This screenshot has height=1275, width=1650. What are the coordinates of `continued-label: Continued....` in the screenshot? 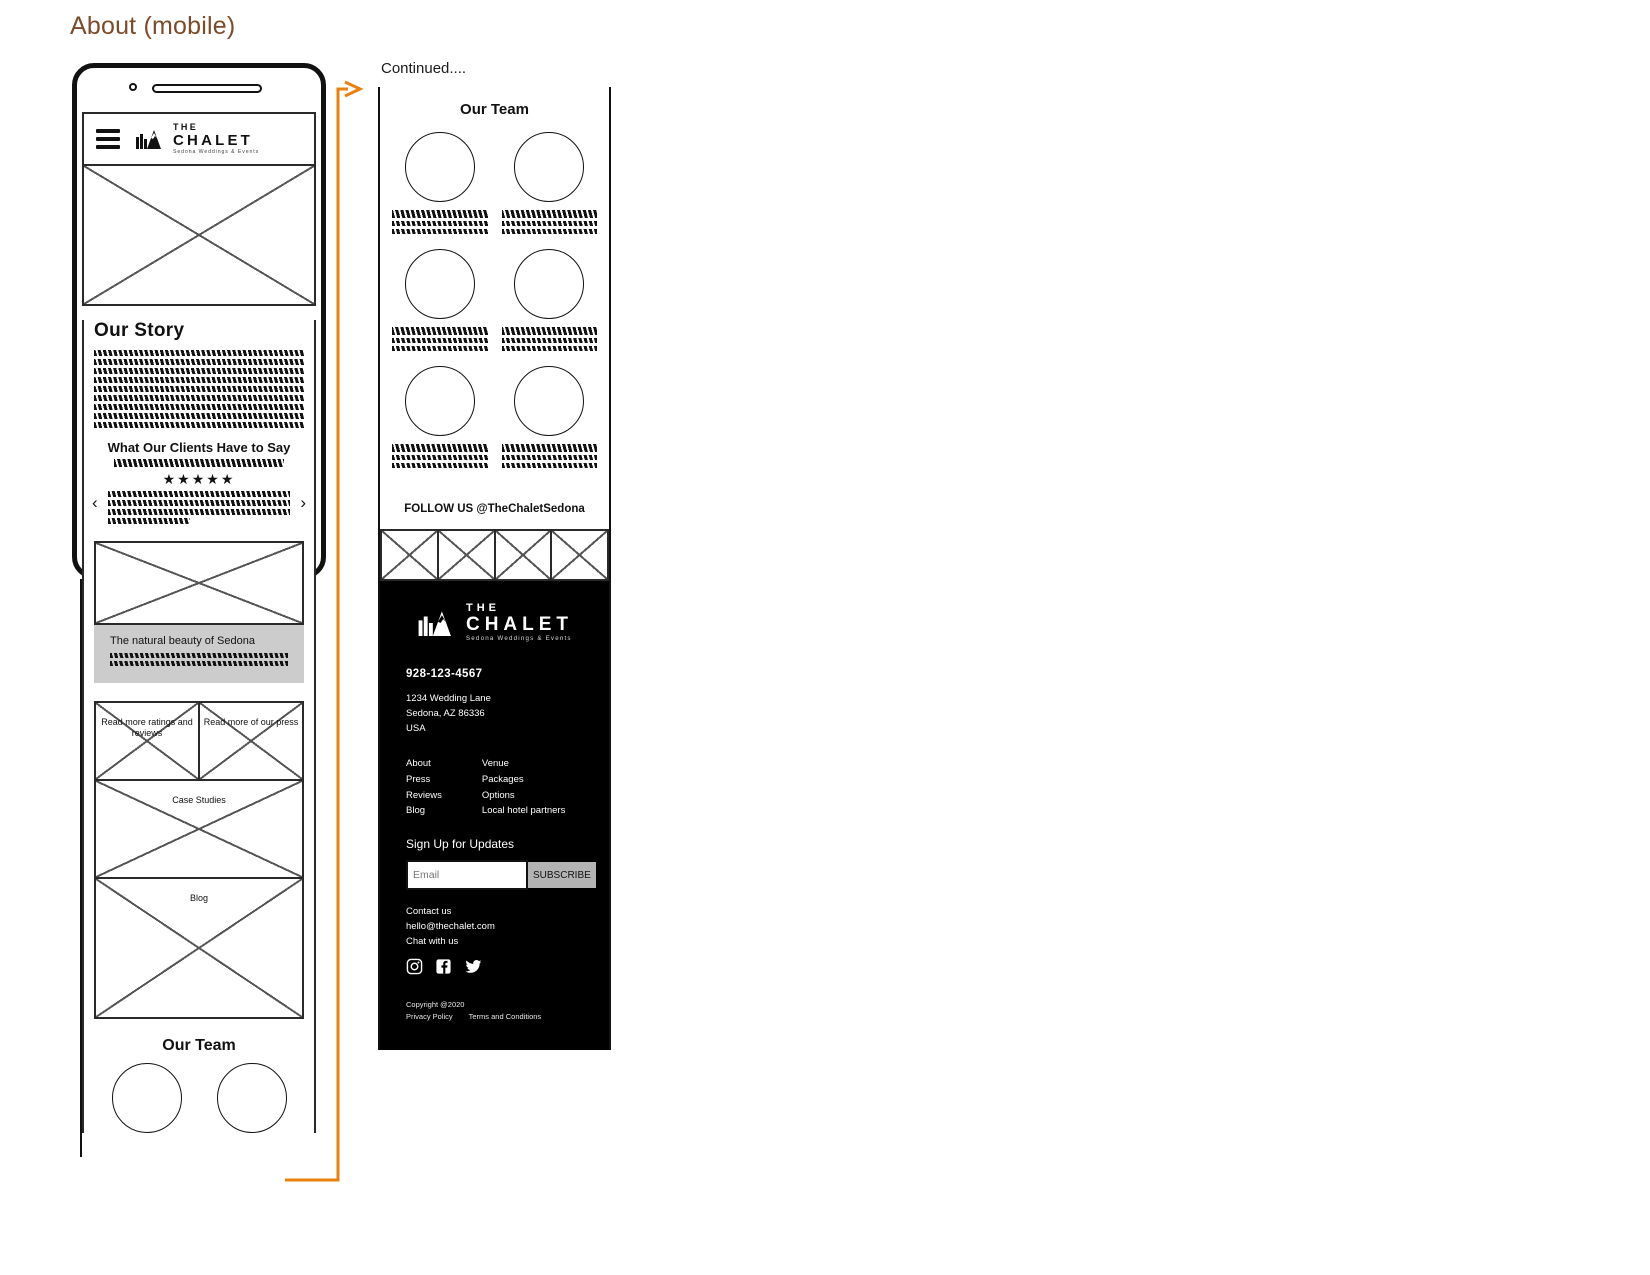 It's located at (424, 68).